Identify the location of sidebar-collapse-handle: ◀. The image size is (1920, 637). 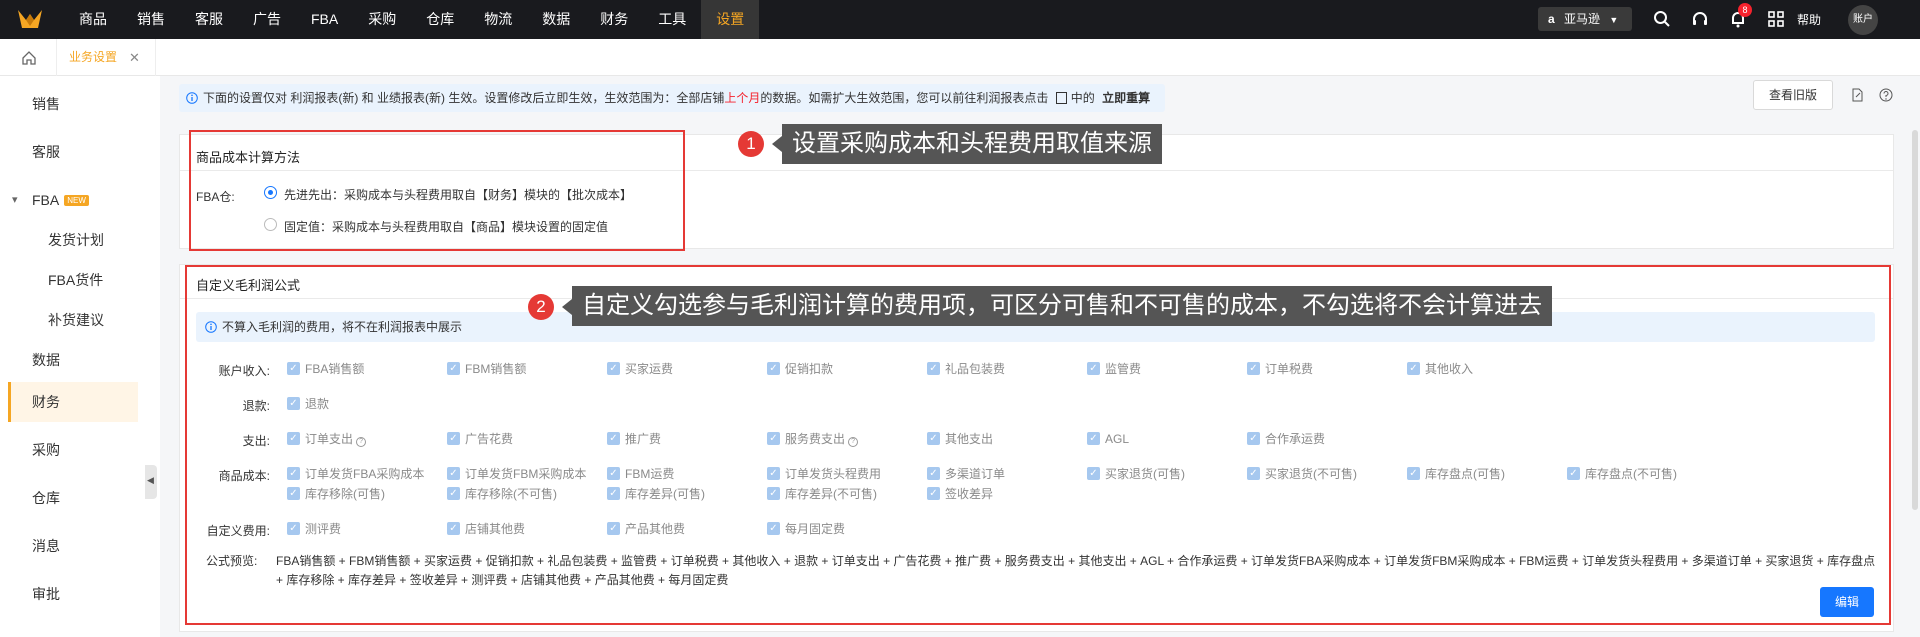
(151, 482).